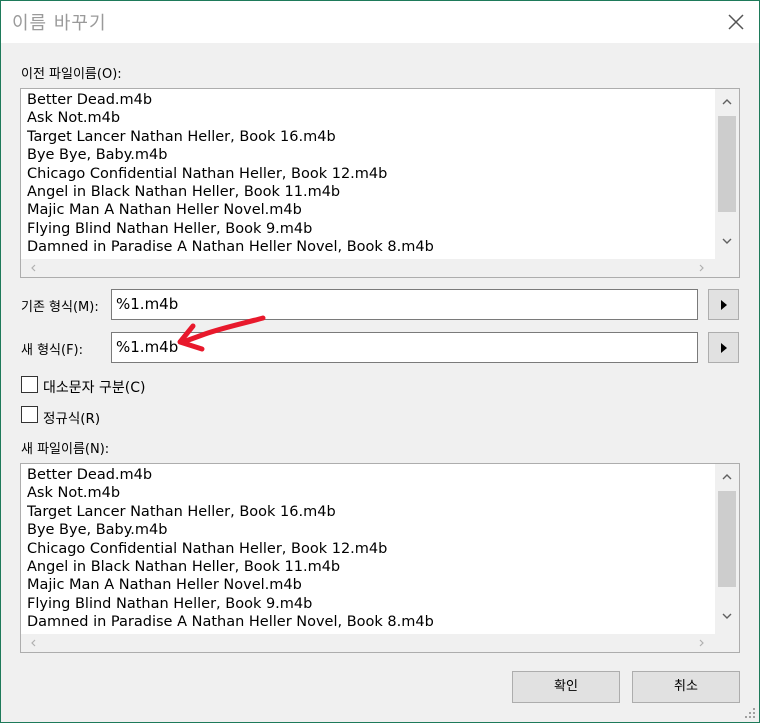  What do you see at coordinates (71, 417) in the screenshot?
I see `regex-label: 정규식(R)` at bounding box center [71, 417].